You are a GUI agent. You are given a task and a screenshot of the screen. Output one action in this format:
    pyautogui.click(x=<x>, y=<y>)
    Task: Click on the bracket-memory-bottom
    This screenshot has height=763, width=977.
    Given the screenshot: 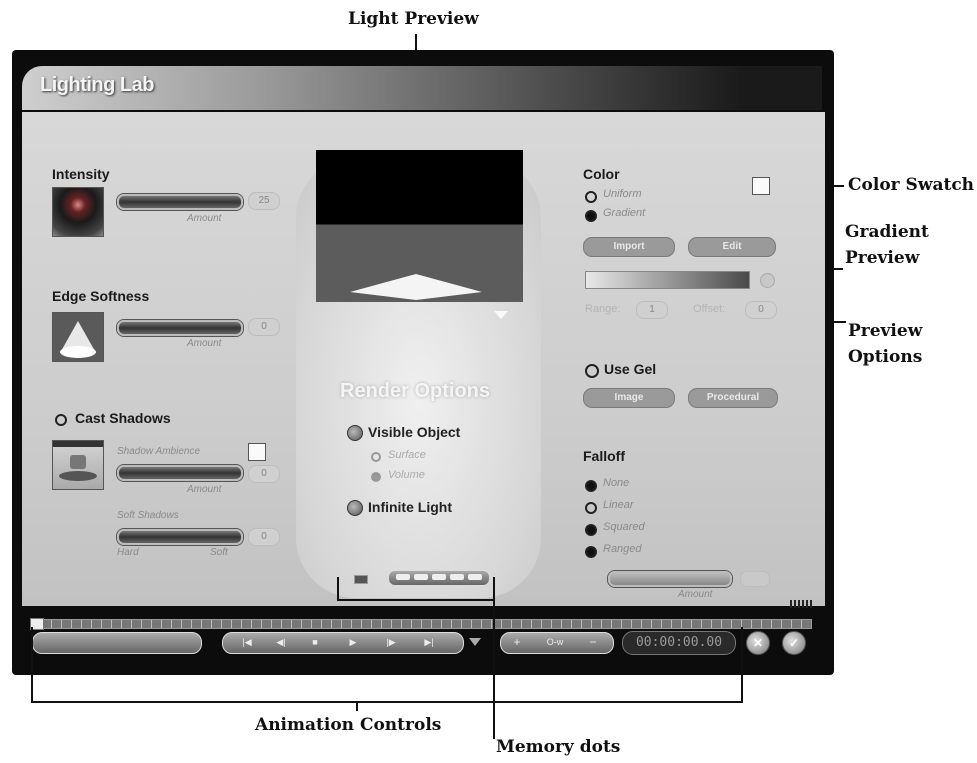 What is the action you would take?
    pyautogui.click(x=416, y=600)
    